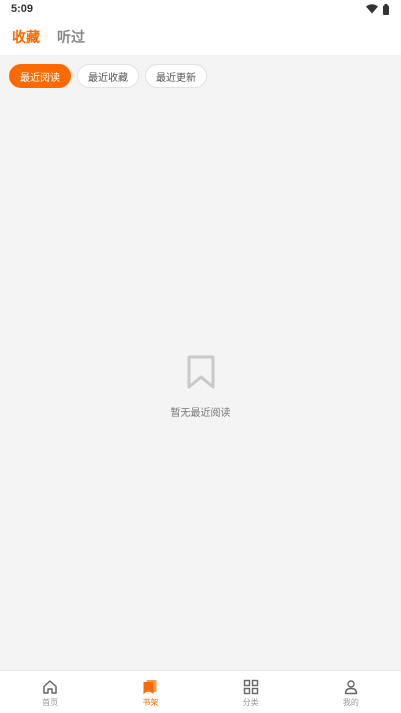  Describe the element at coordinates (200, 36) in the screenshot. I see `header-tabs: 收藏 听过` at that location.